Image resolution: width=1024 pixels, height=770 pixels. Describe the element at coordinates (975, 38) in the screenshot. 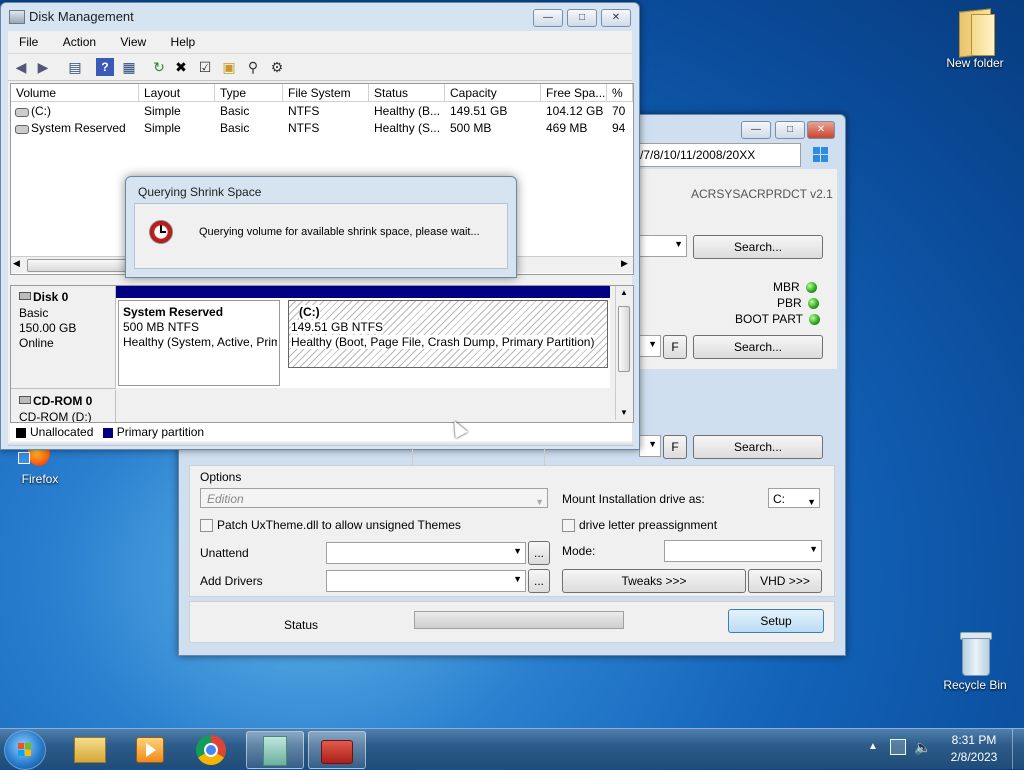

I see `desktop-icon-new-folder: New folder` at that location.